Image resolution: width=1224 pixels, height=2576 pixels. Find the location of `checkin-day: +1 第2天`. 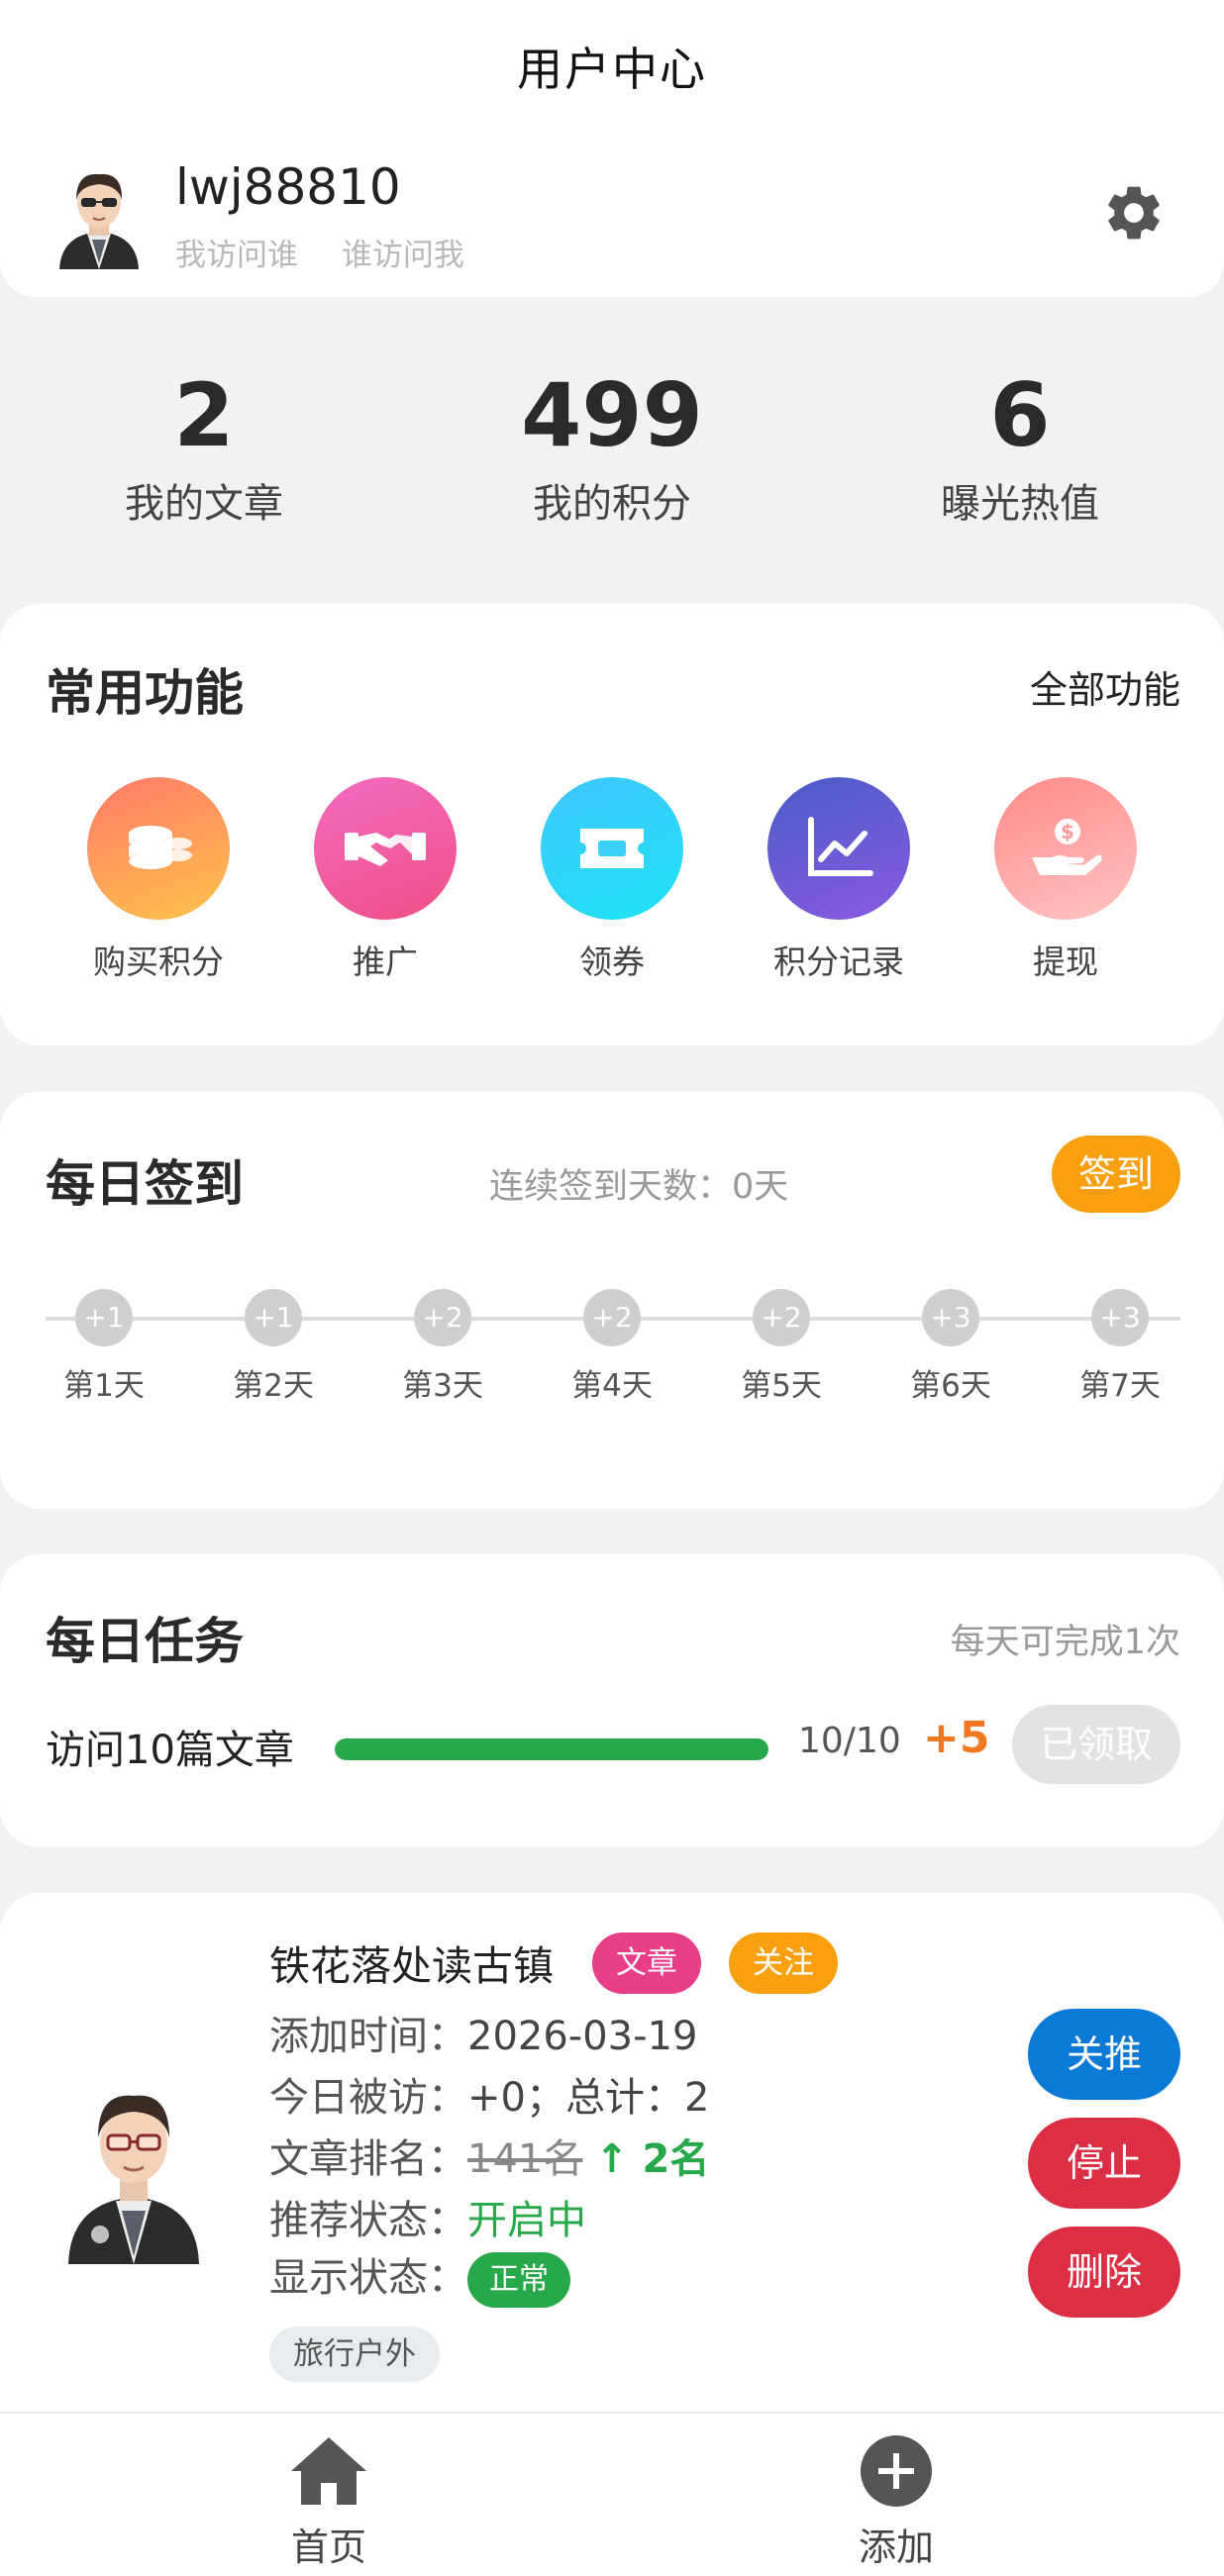

checkin-day: +1 第2天 is located at coordinates (273, 1347).